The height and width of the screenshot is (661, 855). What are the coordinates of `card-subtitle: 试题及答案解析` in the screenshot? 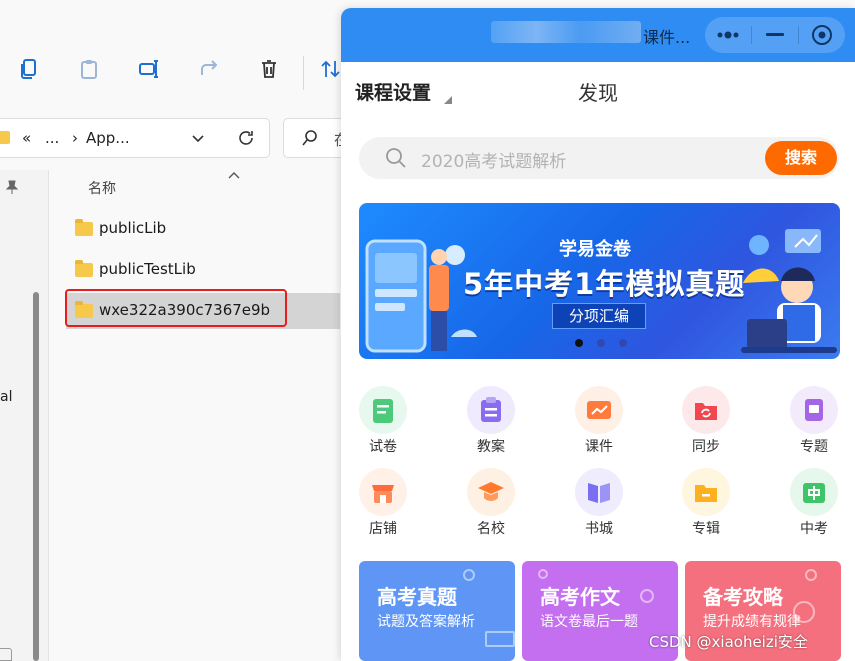 It's located at (426, 622).